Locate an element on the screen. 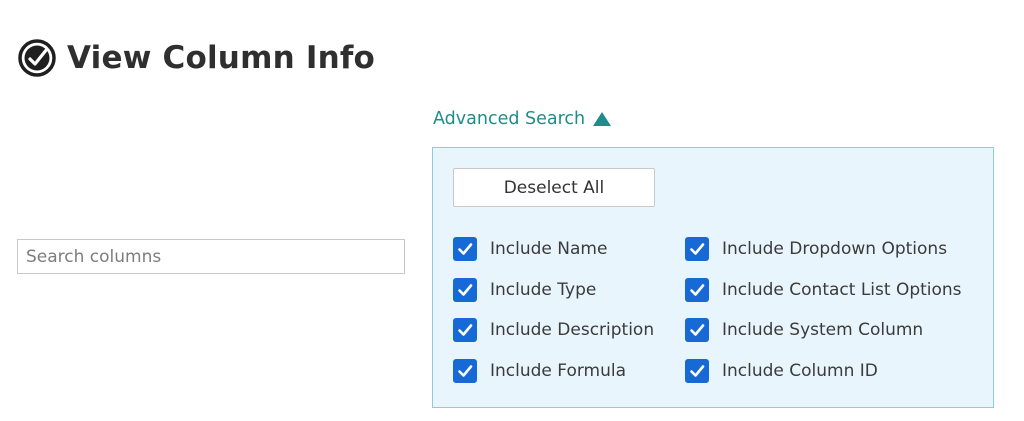 This screenshot has height=421, width=1024. advanced-search-toggle: Advanced Search is located at coordinates (522, 119).